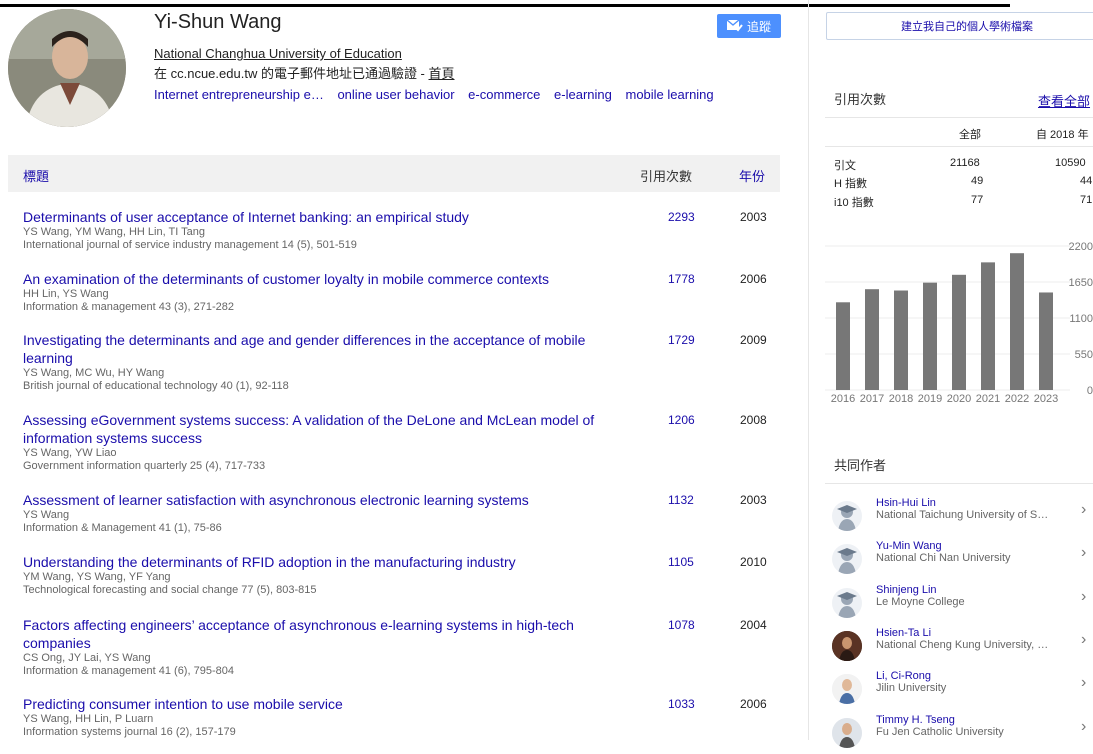 The image size is (1093, 754). I want to click on cited-count: 1033, so click(681, 704).